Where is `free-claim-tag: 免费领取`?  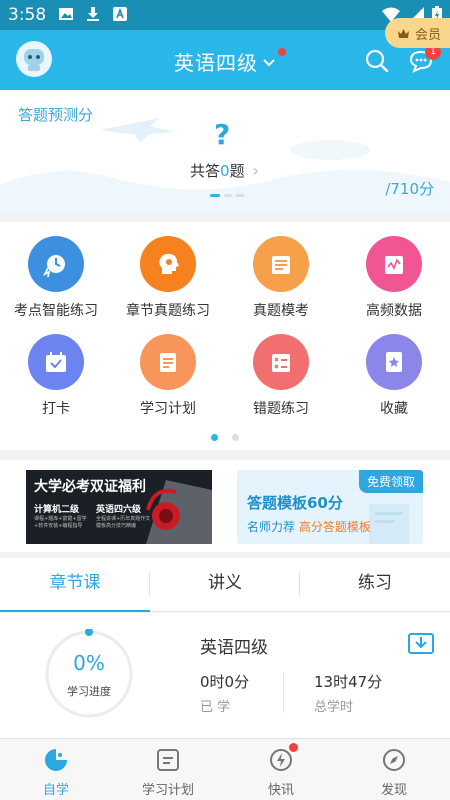 free-claim-tag: 免费领取 is located at coordinates (390, 481).